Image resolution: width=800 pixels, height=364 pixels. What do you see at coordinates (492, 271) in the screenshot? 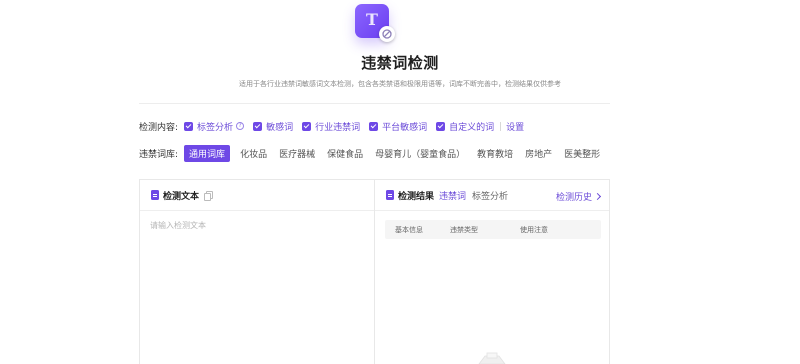
I see `result-panel: 检测结果 违禁词 标签分析 检测历史 基本信息 违禁类型 使用注意` at bounding box center [492, 271].